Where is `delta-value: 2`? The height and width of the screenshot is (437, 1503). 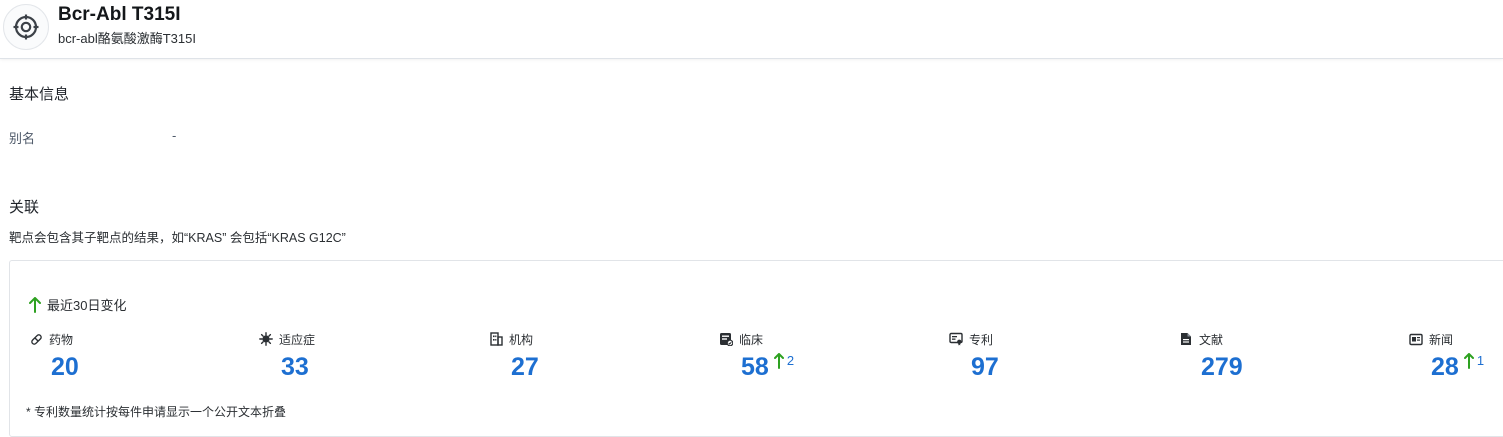 delta-value: 2 is located at coordinates (790, 360).